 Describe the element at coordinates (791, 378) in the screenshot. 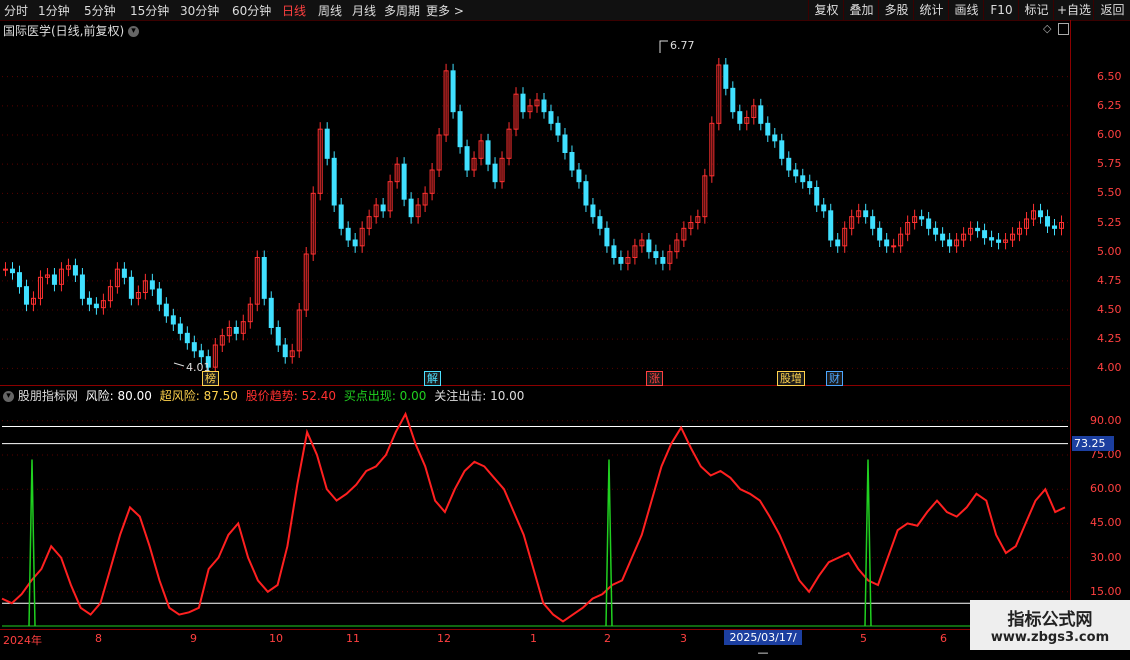

I see `event-badge: 股增` at that location.